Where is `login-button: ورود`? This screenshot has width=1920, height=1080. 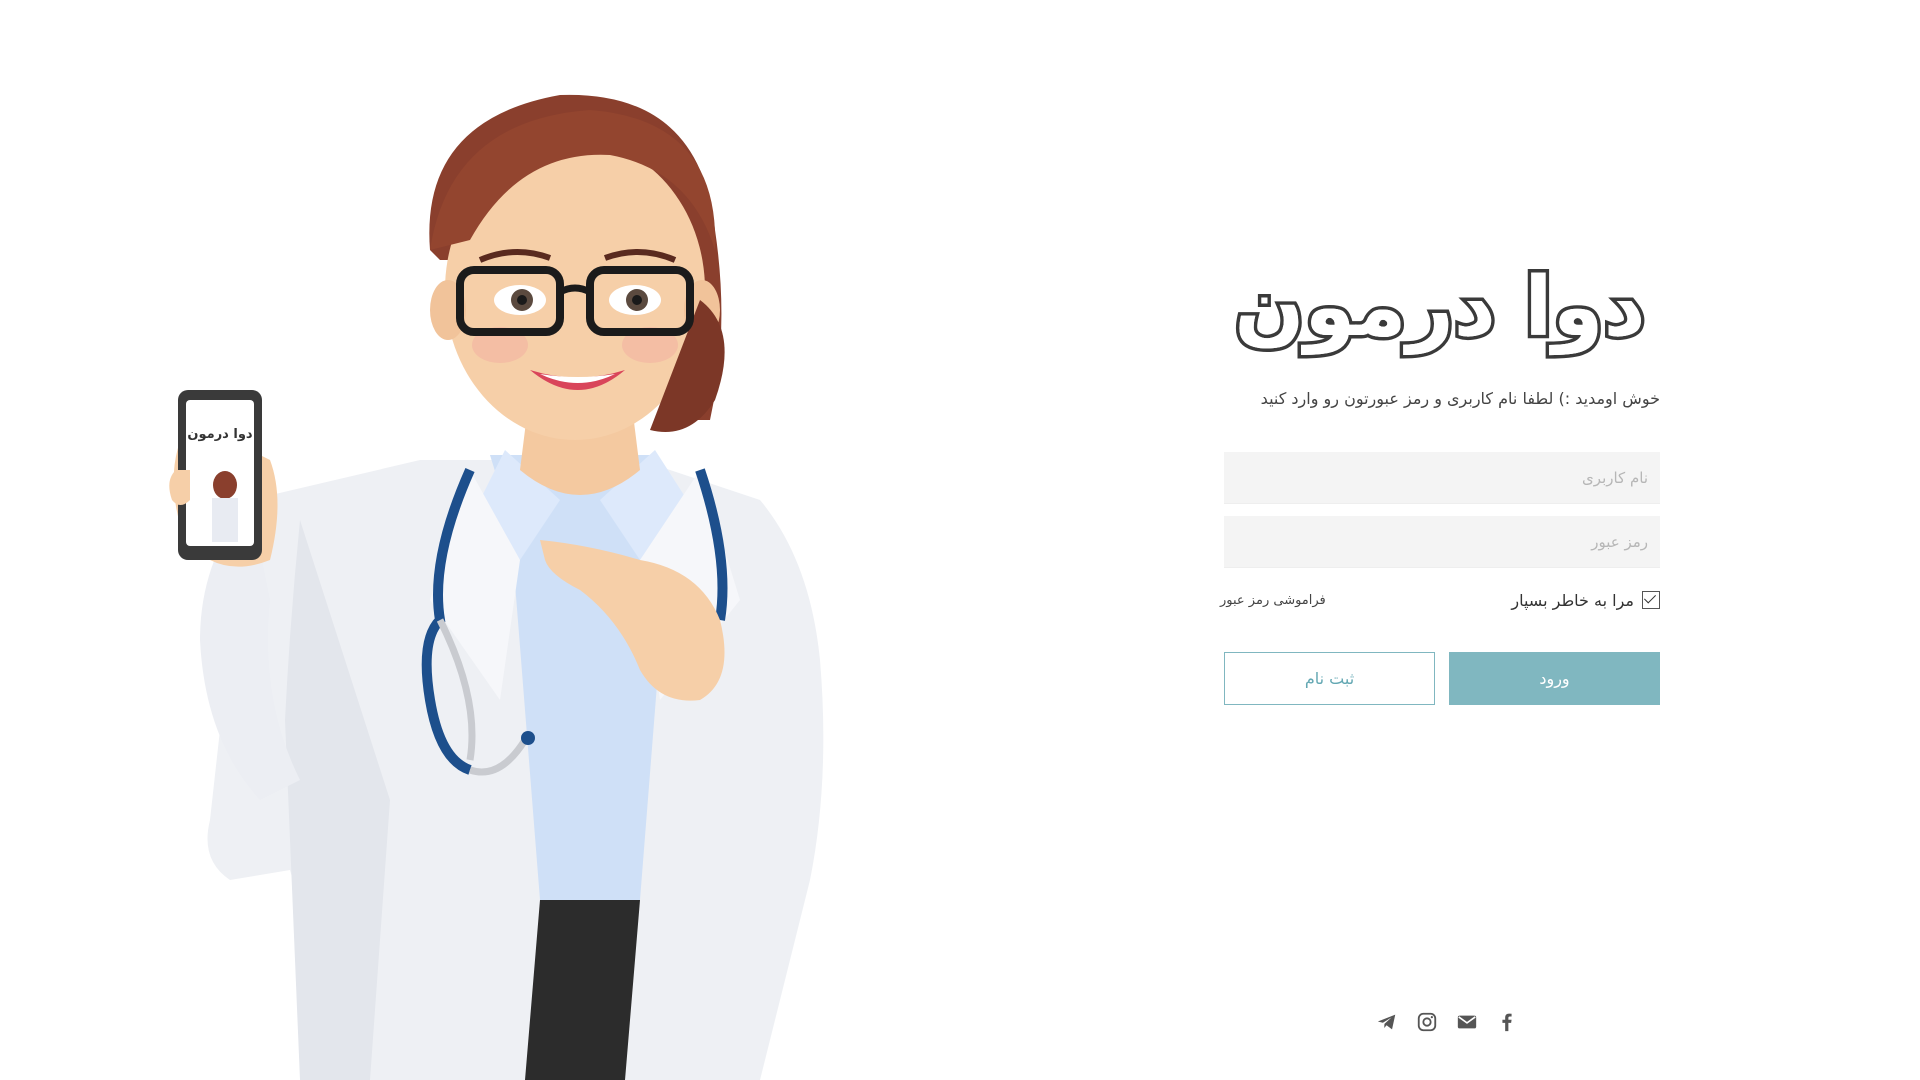
login-button: ورود is located at coordinates (1554, 678).